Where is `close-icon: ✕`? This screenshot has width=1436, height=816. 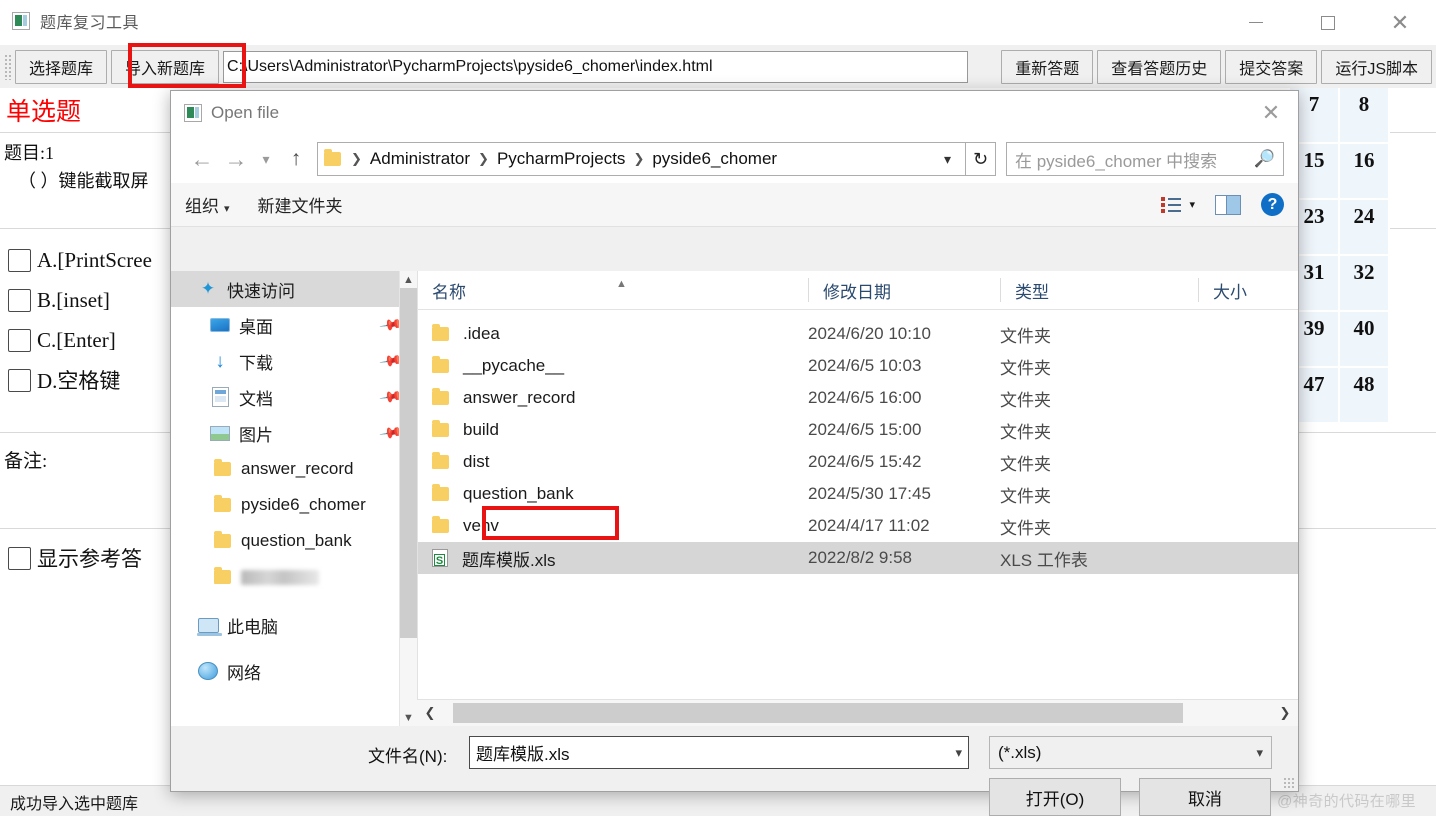
close-icon: ✕ is located at coordinates (1400, 22).